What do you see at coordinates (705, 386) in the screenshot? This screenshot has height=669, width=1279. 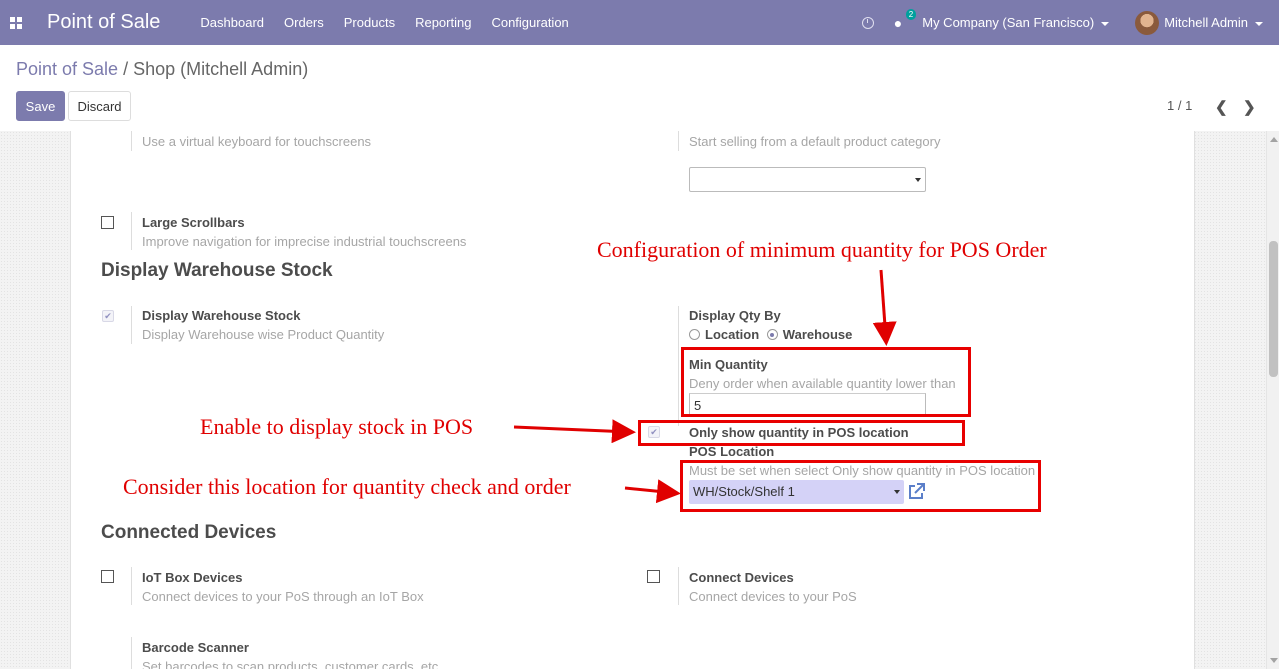 I see `annotation-arrows` at bounding box center [705, 386].